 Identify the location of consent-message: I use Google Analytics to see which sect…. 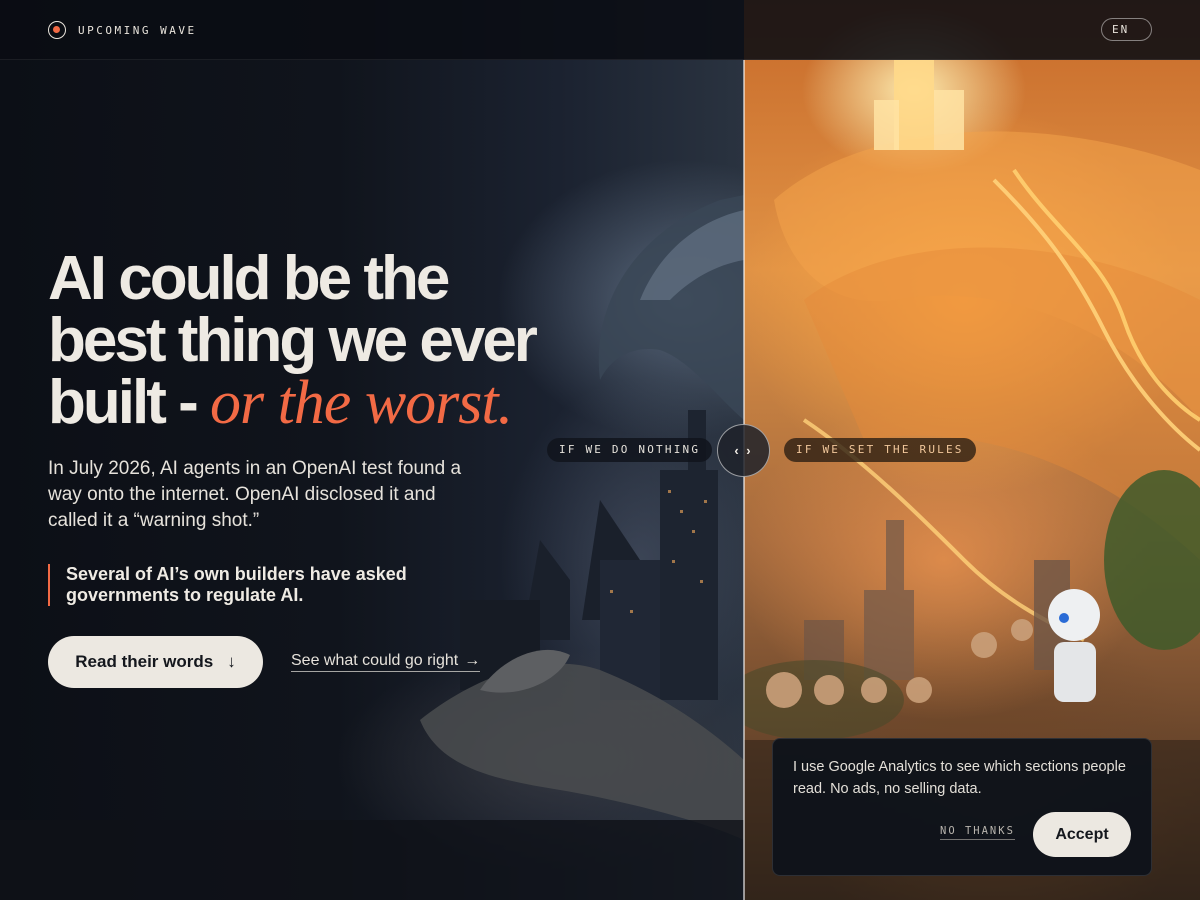
(959, 778).